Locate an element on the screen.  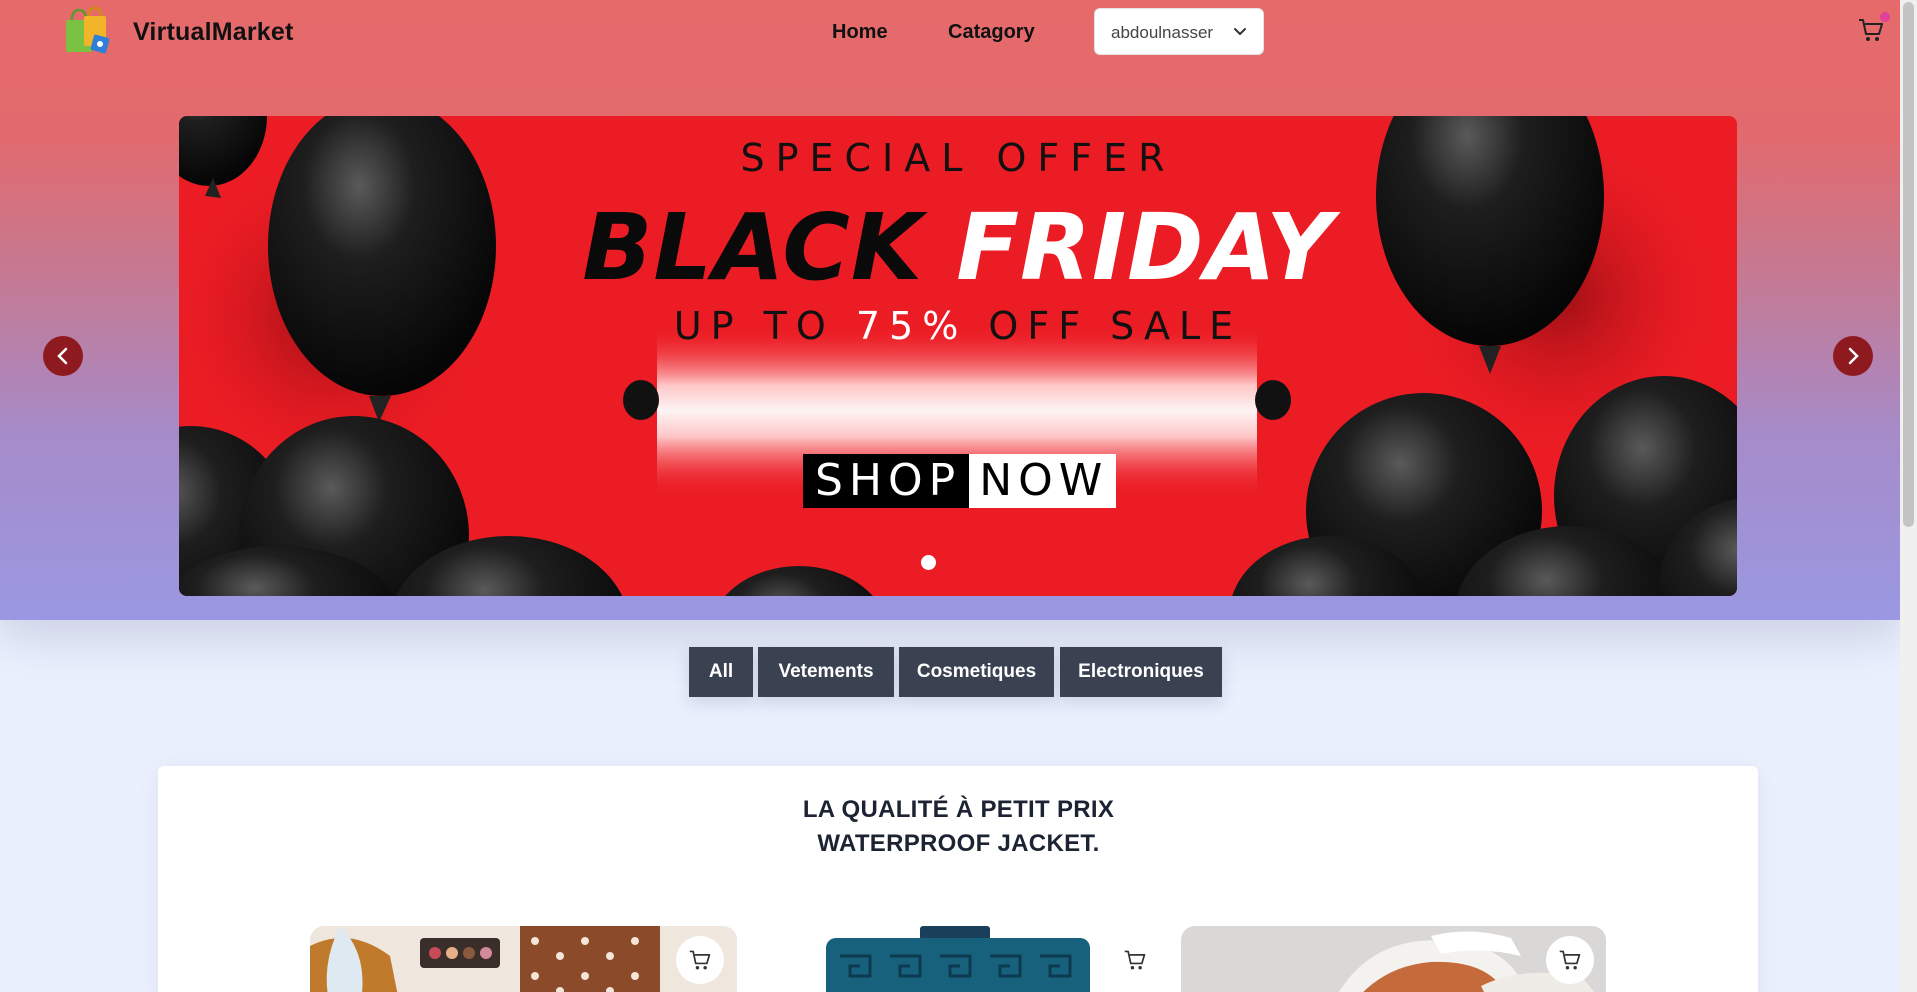
shop-now-shop: SHOP is located at coordinates (886, 481).